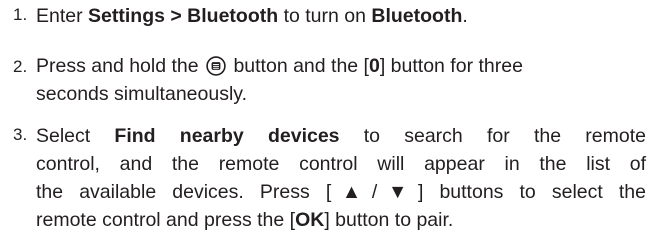 The image size is (653, 241). I want to click on step-line: seconds simultaneously., so click(141, 94).